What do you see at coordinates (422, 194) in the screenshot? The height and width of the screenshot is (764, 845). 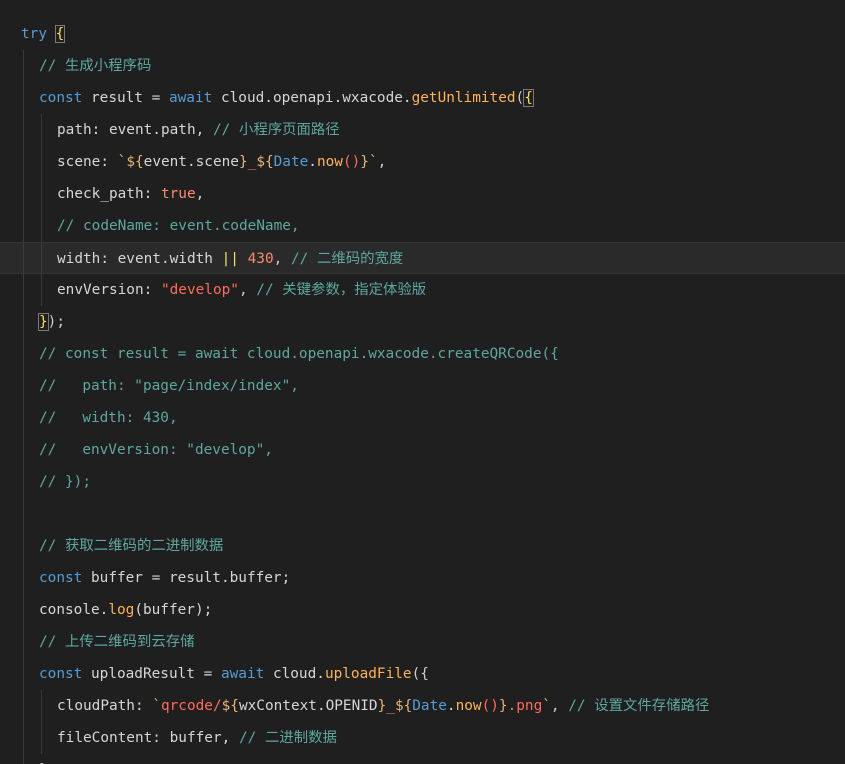 I see `code-line: check_path: true,` at bounding box center [422, 194].